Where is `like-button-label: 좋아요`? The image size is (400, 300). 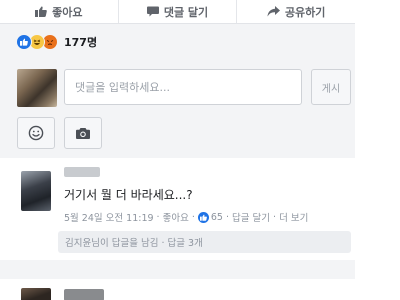 like-button-label: 좋아요 is located at coordinates (67, 12).